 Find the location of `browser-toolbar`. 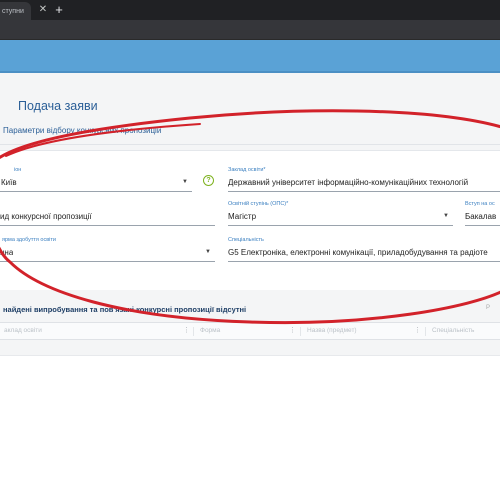

browser-toolbar is located at coordinates (250, 30).